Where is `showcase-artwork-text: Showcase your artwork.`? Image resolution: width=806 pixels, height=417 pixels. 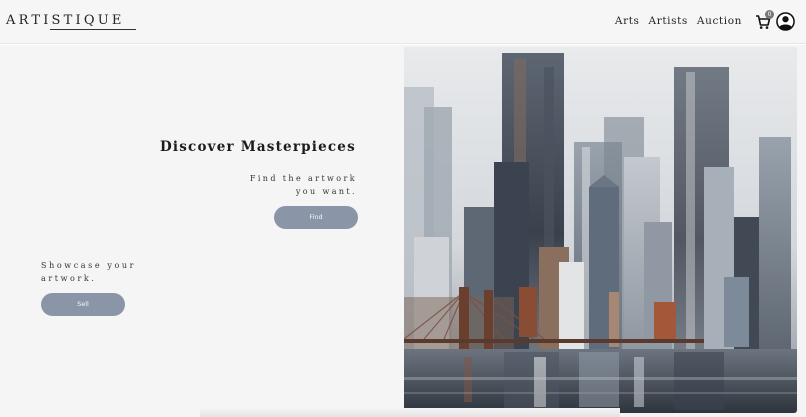 showcase-artwork-text: Showcase your artwork. is located at coordinates (89, 272).